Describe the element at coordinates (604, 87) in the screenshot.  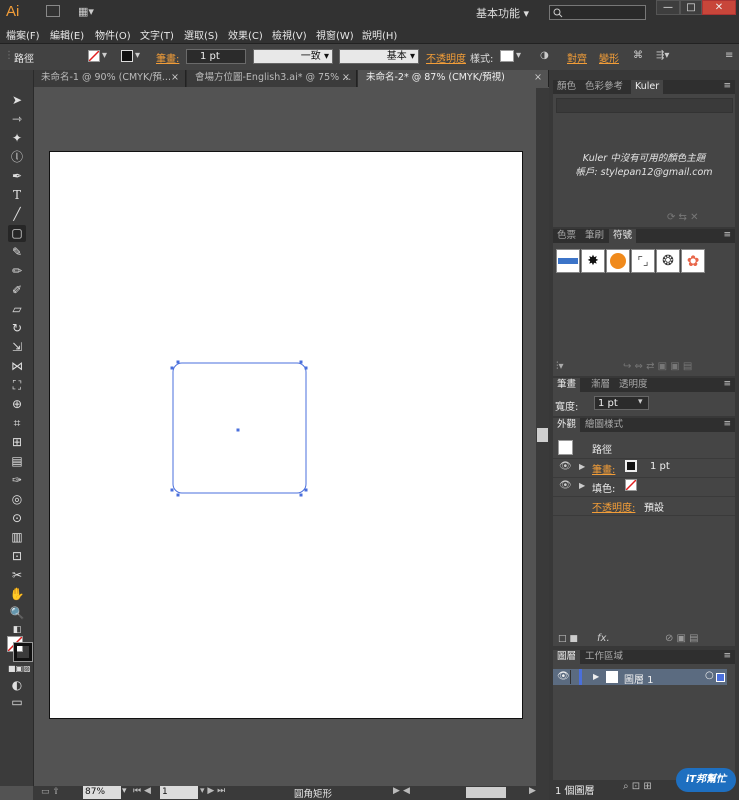
I see `tab-color-guide: 色彩參考` at that location.